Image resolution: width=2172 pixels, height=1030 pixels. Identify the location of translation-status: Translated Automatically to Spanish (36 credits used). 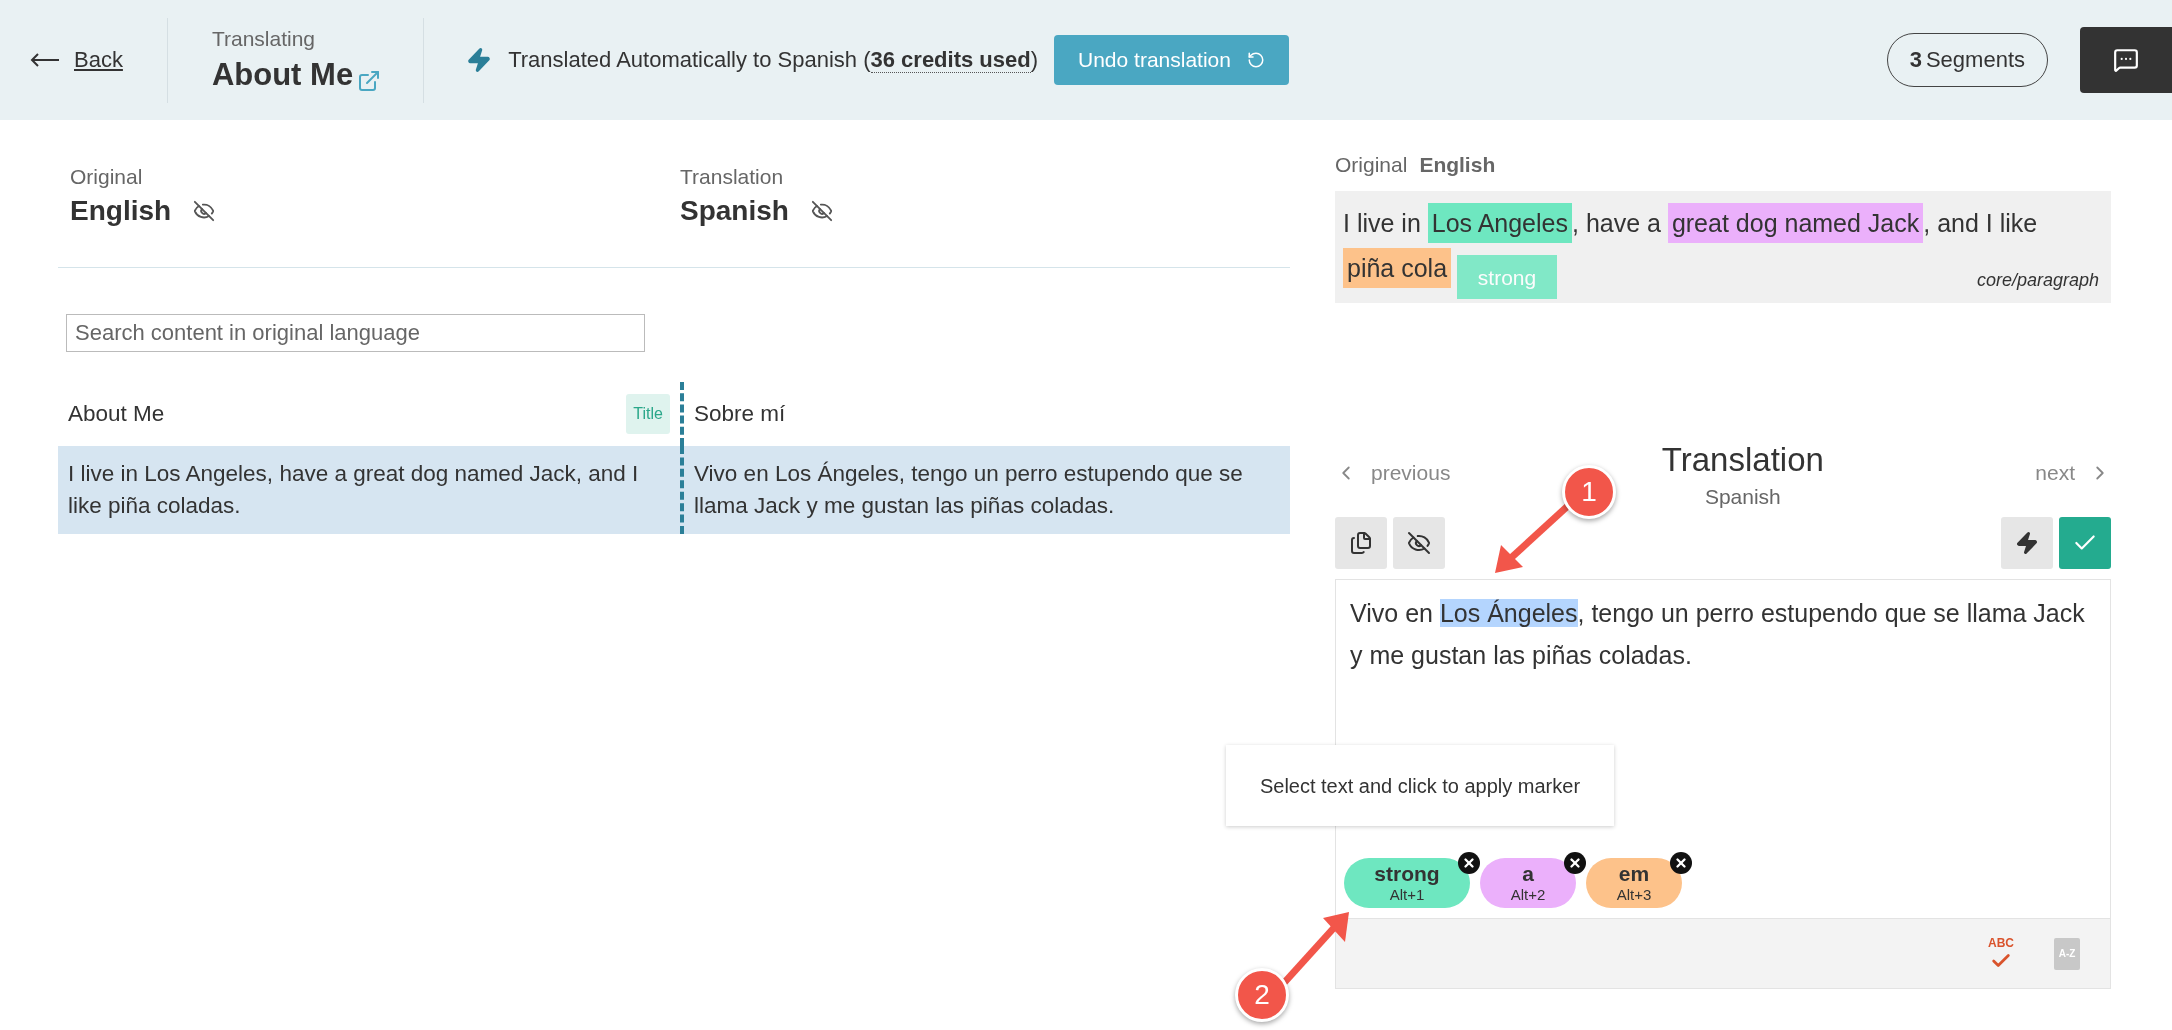
(773, 60).